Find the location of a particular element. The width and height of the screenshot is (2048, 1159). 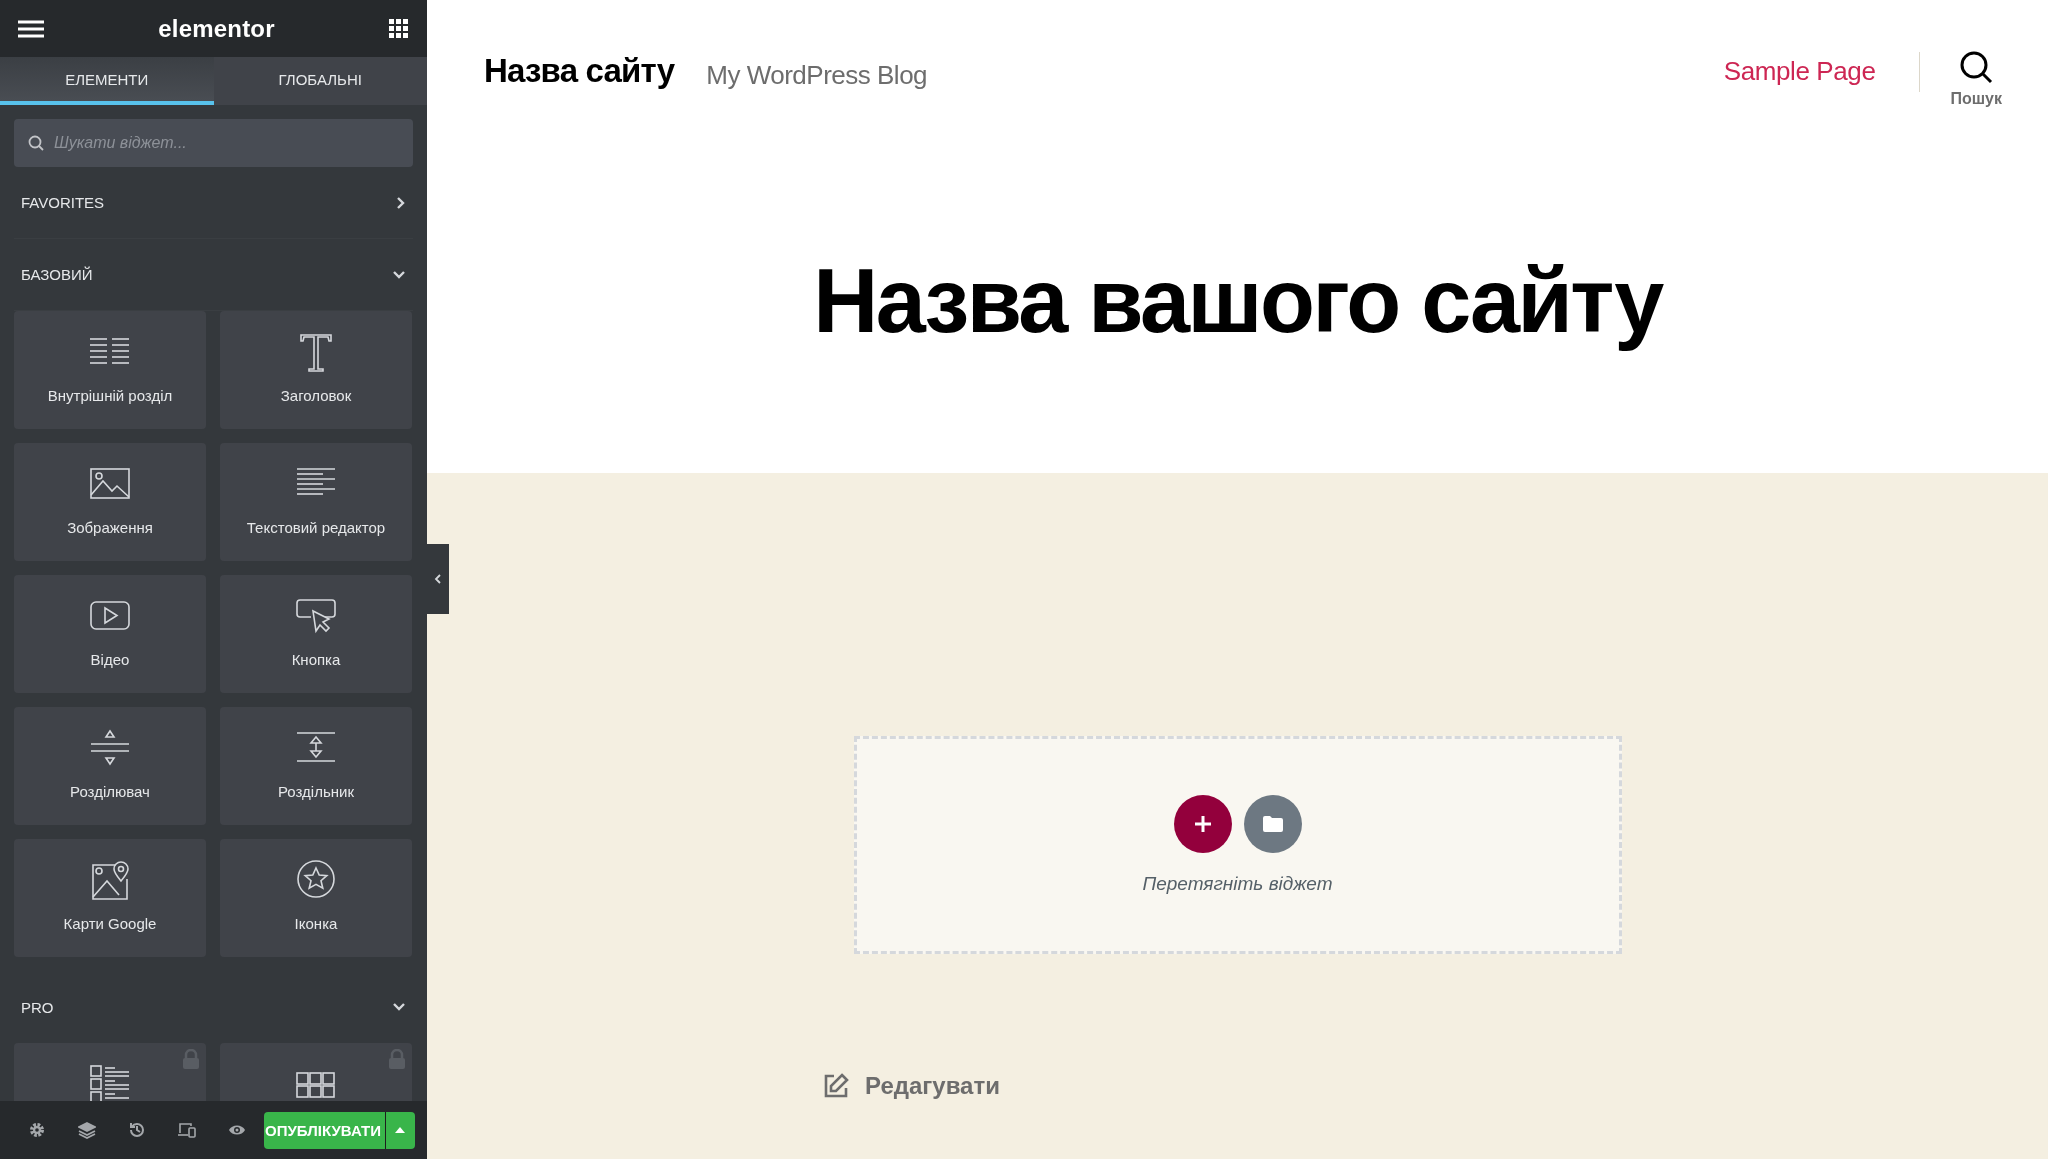

widget-tile: Розділювач is located at coordinates (110, 766).